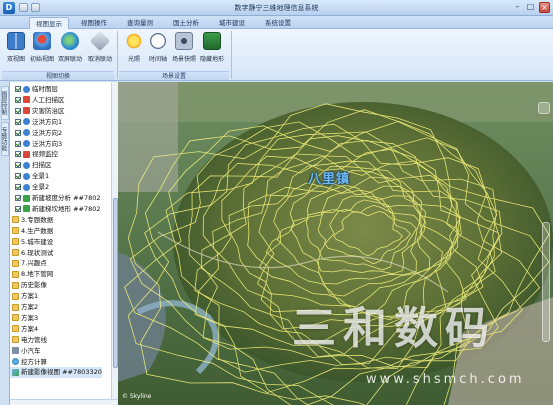 This screenshot has width=553, height=405. Describe the element at coordinates (37, 241) in the screenshot. I see `layer-tree-item-label: 5.城市建设` at that location.